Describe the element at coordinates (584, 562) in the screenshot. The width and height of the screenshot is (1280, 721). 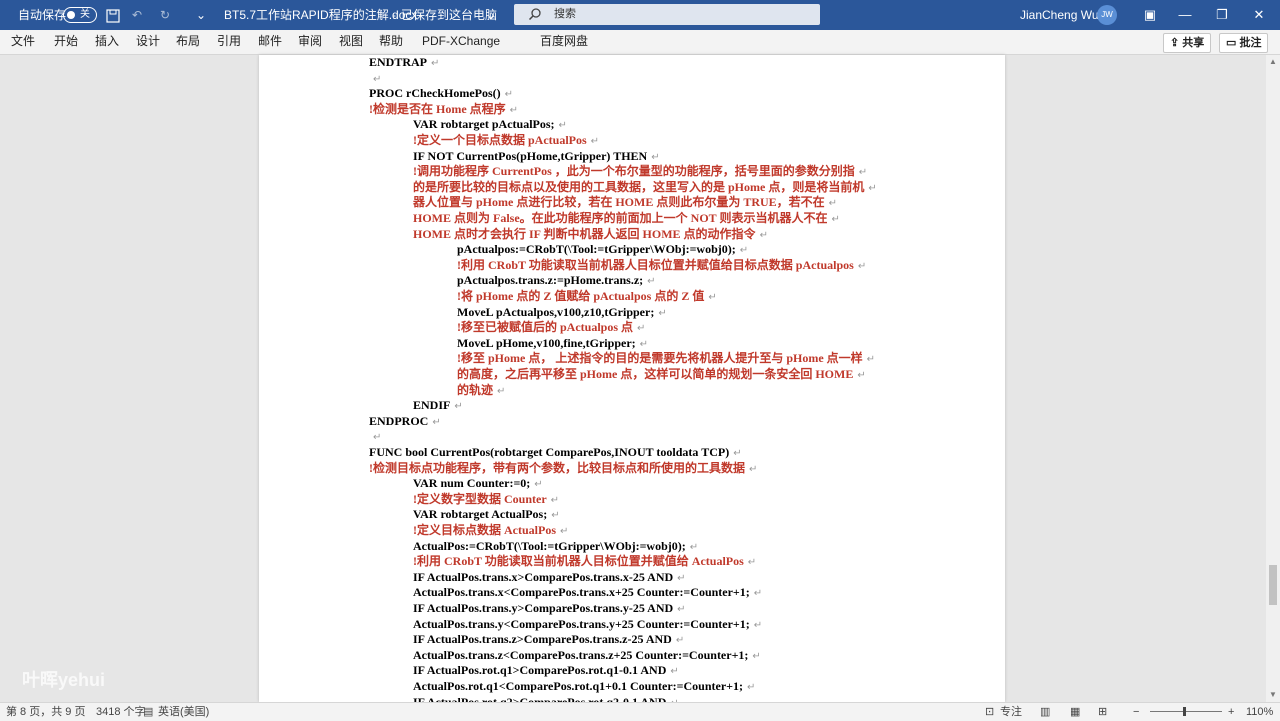
I see `comment-line: !利用 CRobT 功能读取当前机器人目标位置并赋值给 ActualPos ↵` at that location.